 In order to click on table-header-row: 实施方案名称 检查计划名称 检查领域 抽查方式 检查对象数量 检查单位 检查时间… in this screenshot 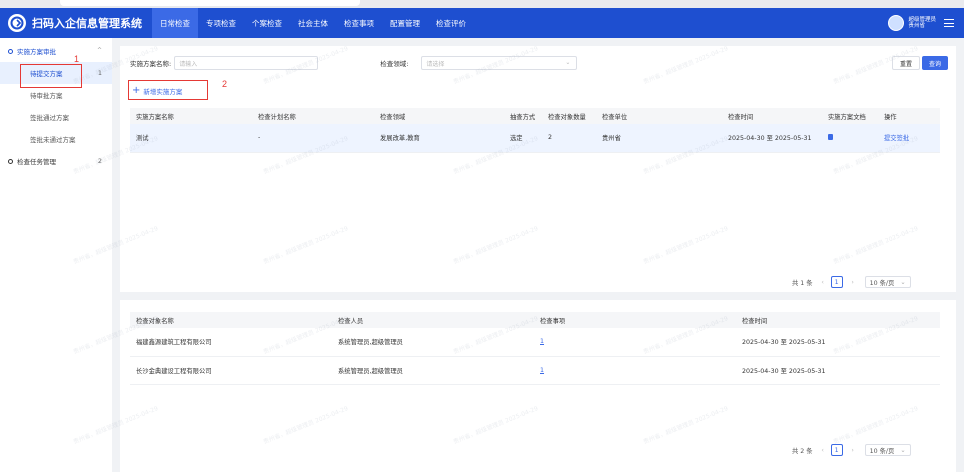, I will do `click(535, 116)`.